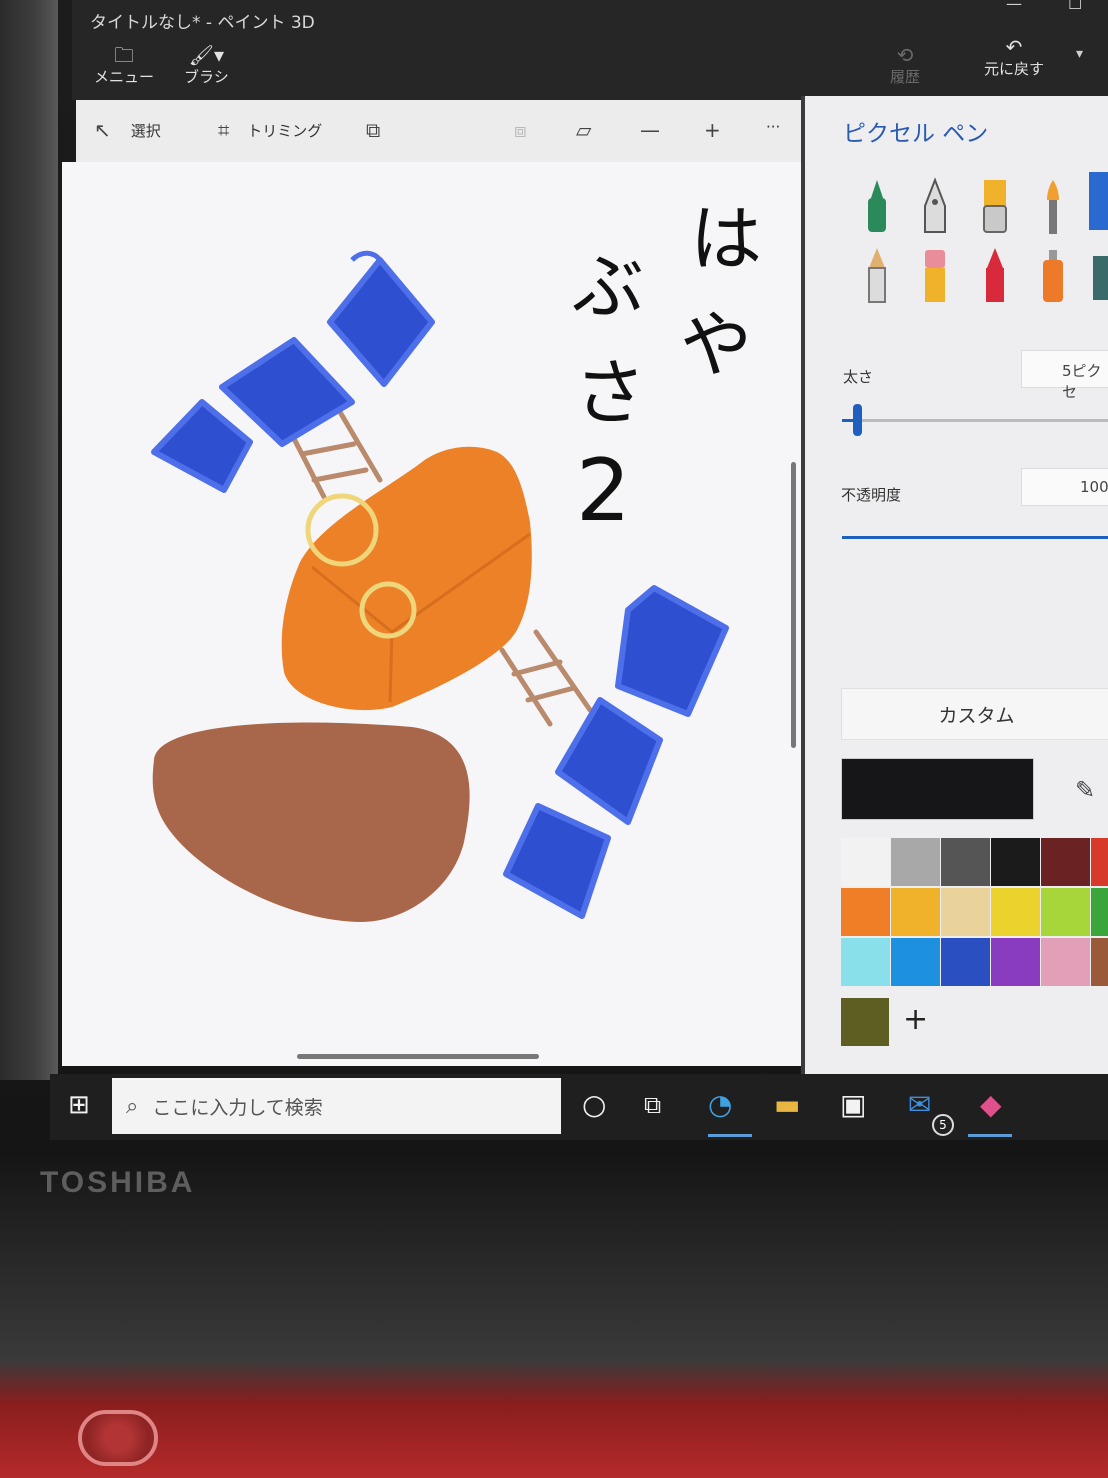 This screenshot has height=1478, width=1108. Describe the element at coordinates (726, 239) in the screenshot. I see `handwritten-char-ha: は` at that location.